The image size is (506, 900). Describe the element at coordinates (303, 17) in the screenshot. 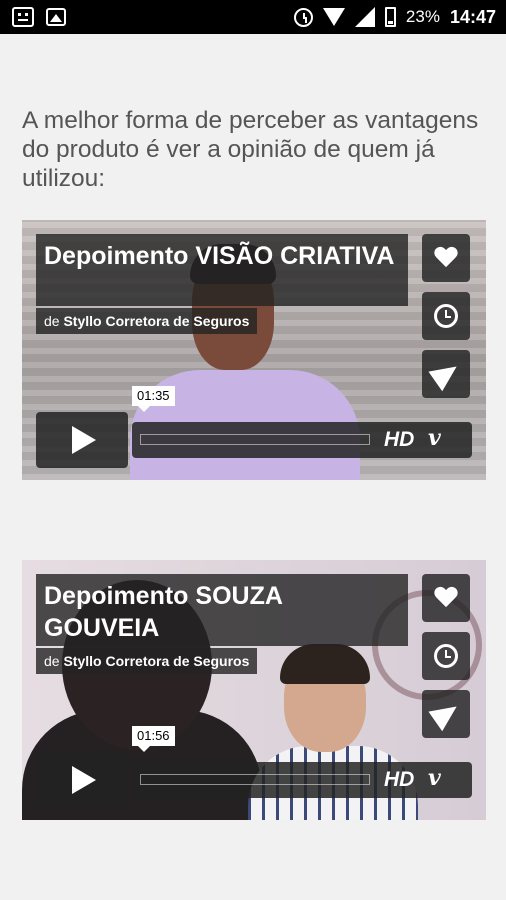

I see `alarm-icon` at that location.